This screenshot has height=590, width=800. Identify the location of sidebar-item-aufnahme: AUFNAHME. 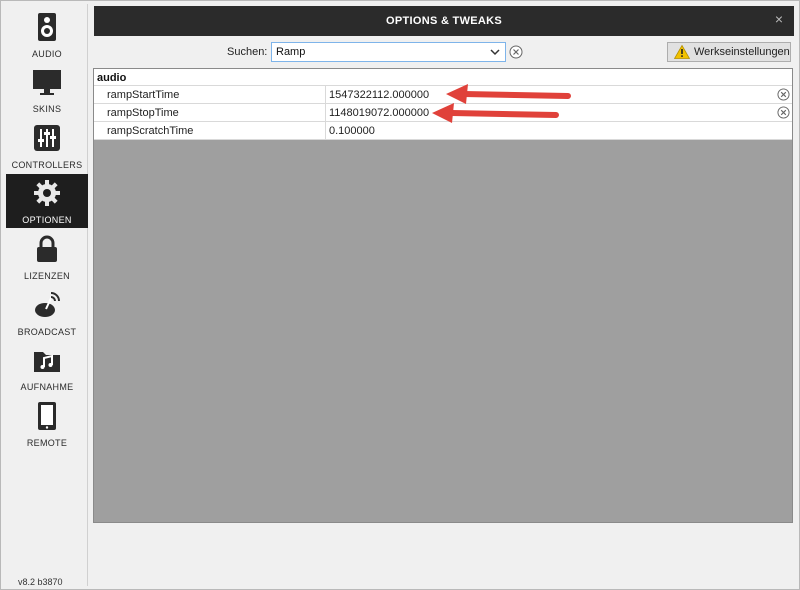
(47, 368).